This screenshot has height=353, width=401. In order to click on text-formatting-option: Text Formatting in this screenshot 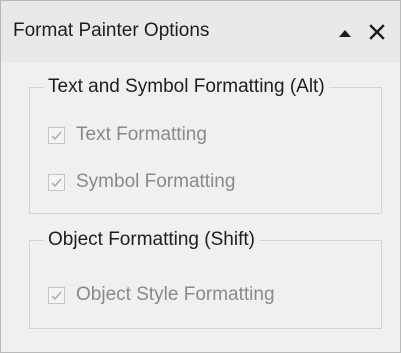, I will do `click(127, 135)`.